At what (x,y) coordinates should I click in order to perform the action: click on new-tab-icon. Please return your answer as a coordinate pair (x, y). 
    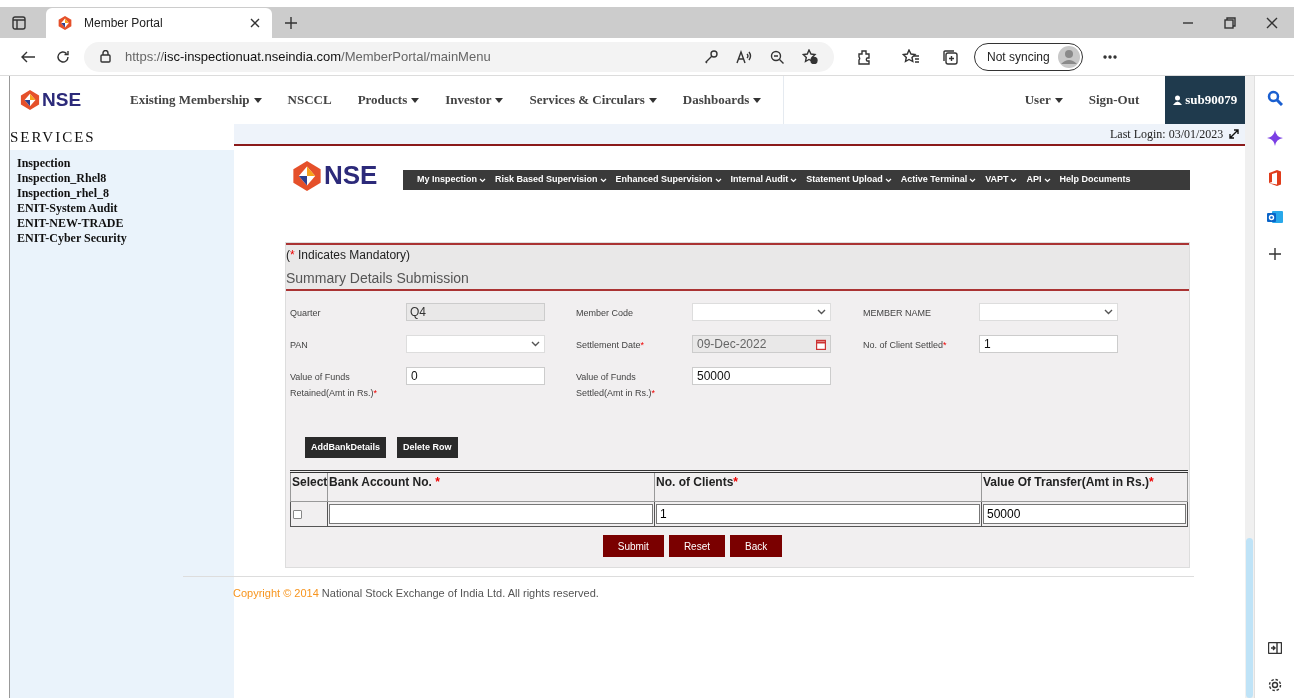
    Looking at the image, I should click on (291, 23).